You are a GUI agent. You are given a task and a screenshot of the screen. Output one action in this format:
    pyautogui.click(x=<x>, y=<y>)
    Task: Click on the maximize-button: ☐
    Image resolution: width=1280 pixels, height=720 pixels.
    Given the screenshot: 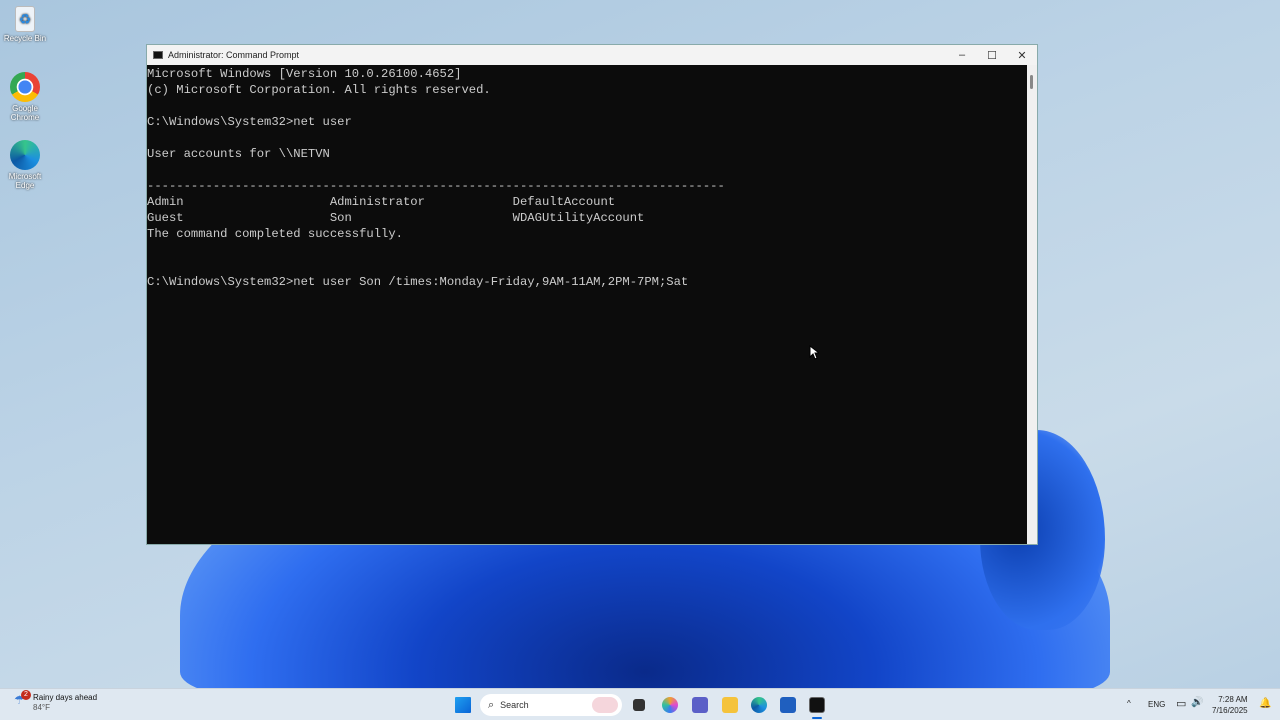 What is the action you would take?
    pyautogui.click(x=992, y=55)
    